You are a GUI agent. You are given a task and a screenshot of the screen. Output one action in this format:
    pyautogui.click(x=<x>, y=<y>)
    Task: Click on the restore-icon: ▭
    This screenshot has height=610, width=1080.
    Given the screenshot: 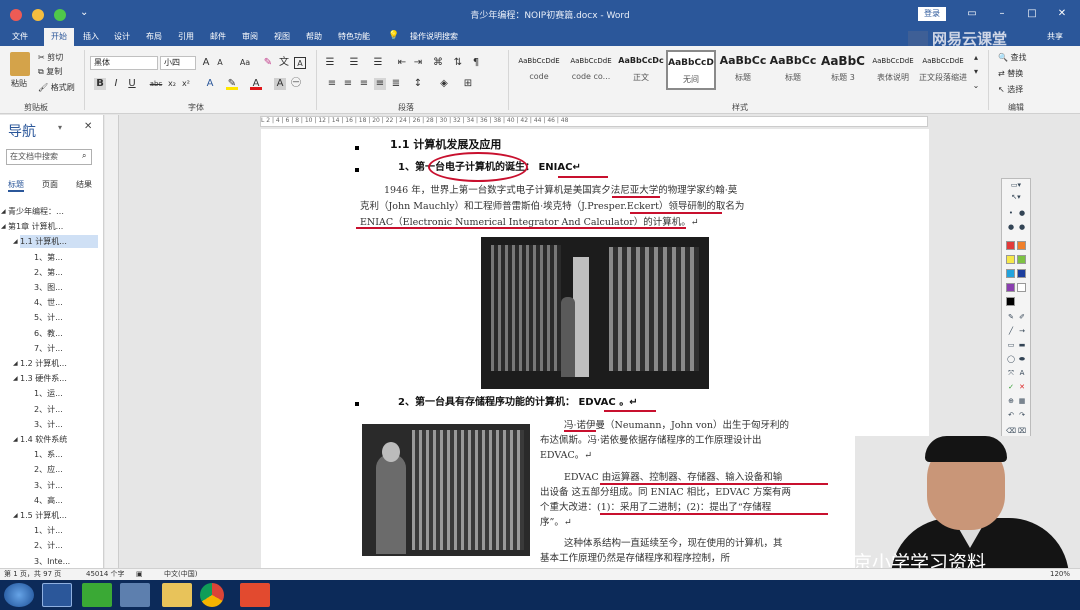 What is the action you would take?
    pyautogui.click(x=972, y=14)
    